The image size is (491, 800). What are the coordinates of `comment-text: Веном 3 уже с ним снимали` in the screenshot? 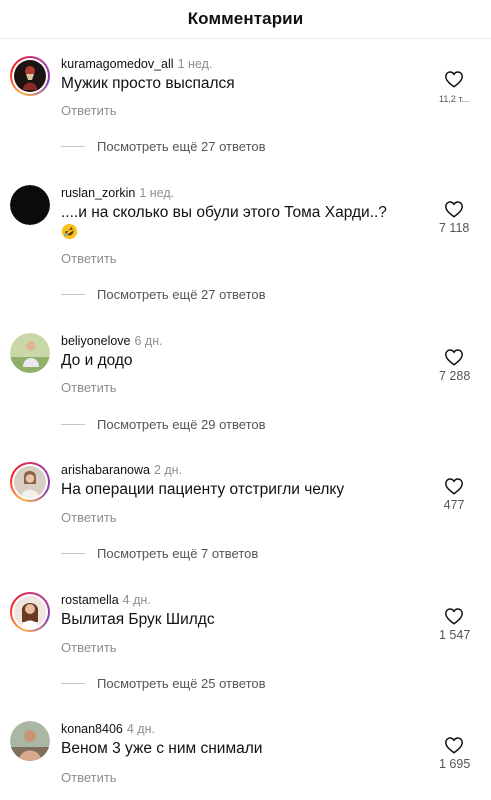 It's located at (162, 748).